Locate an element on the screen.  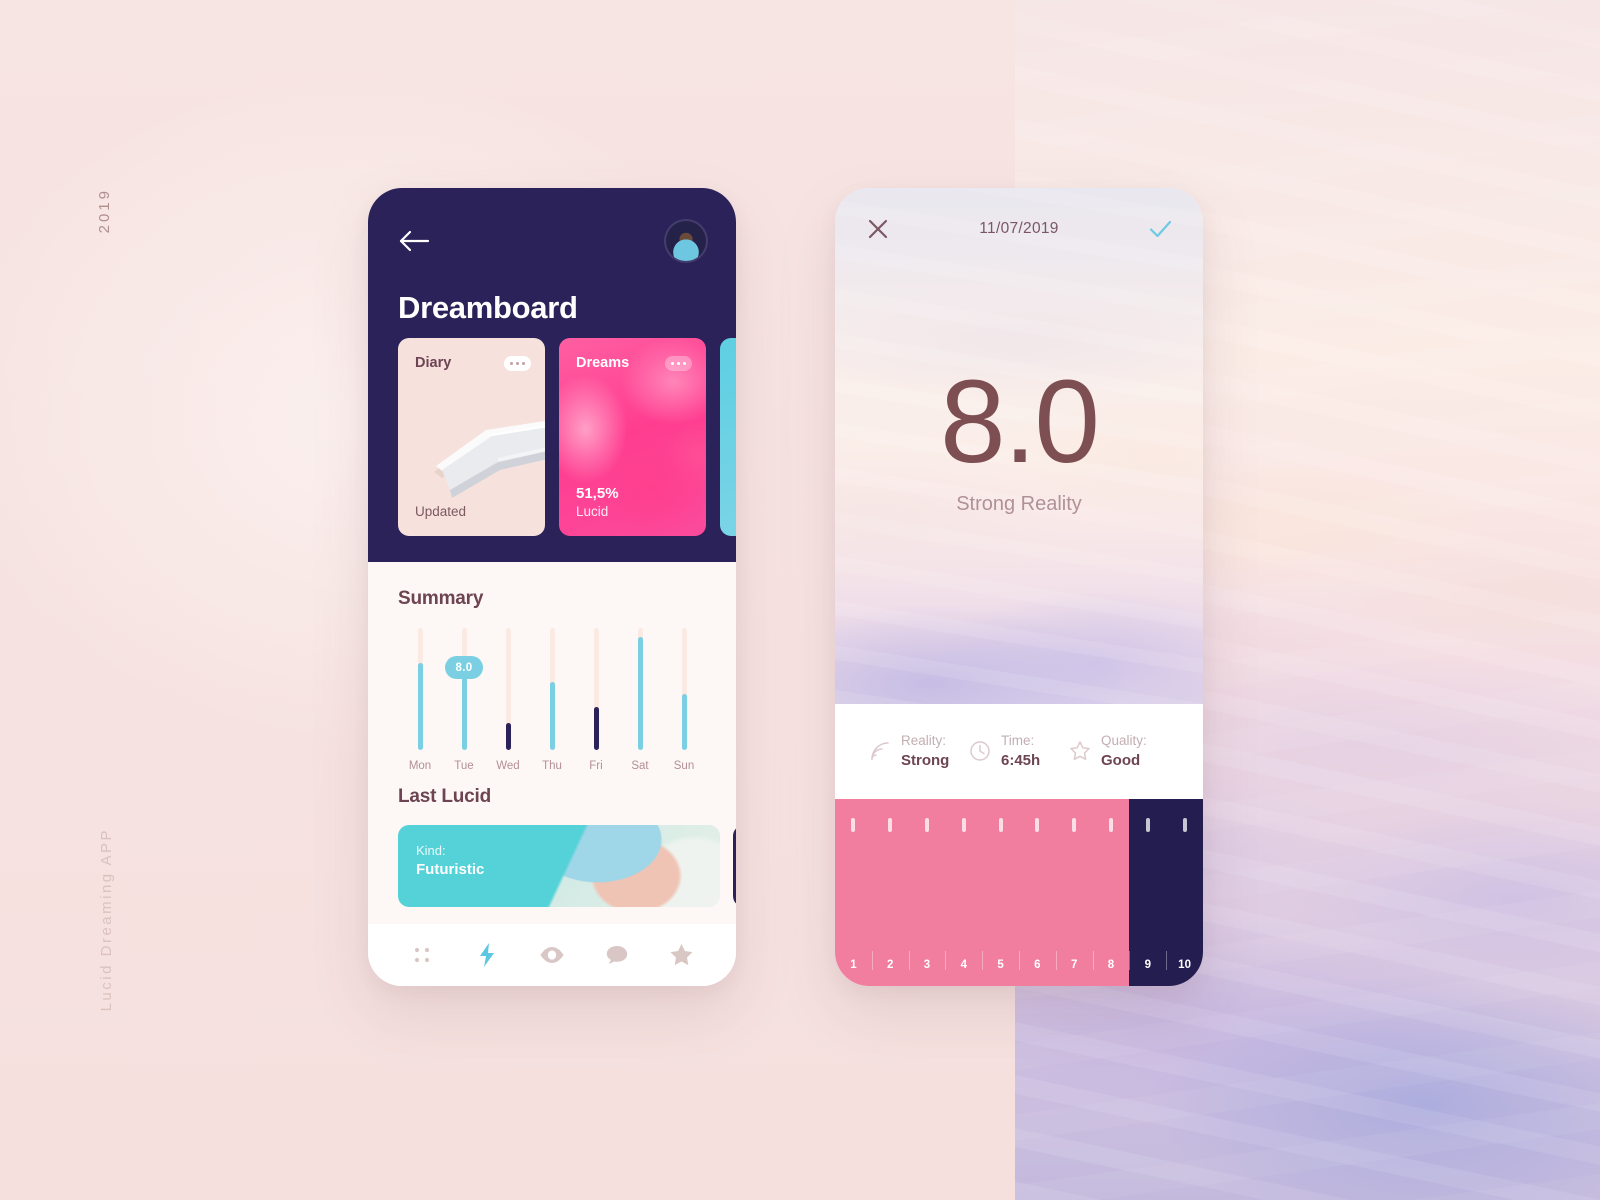
scale-number: 9 is located at coordinates (1147, 965).